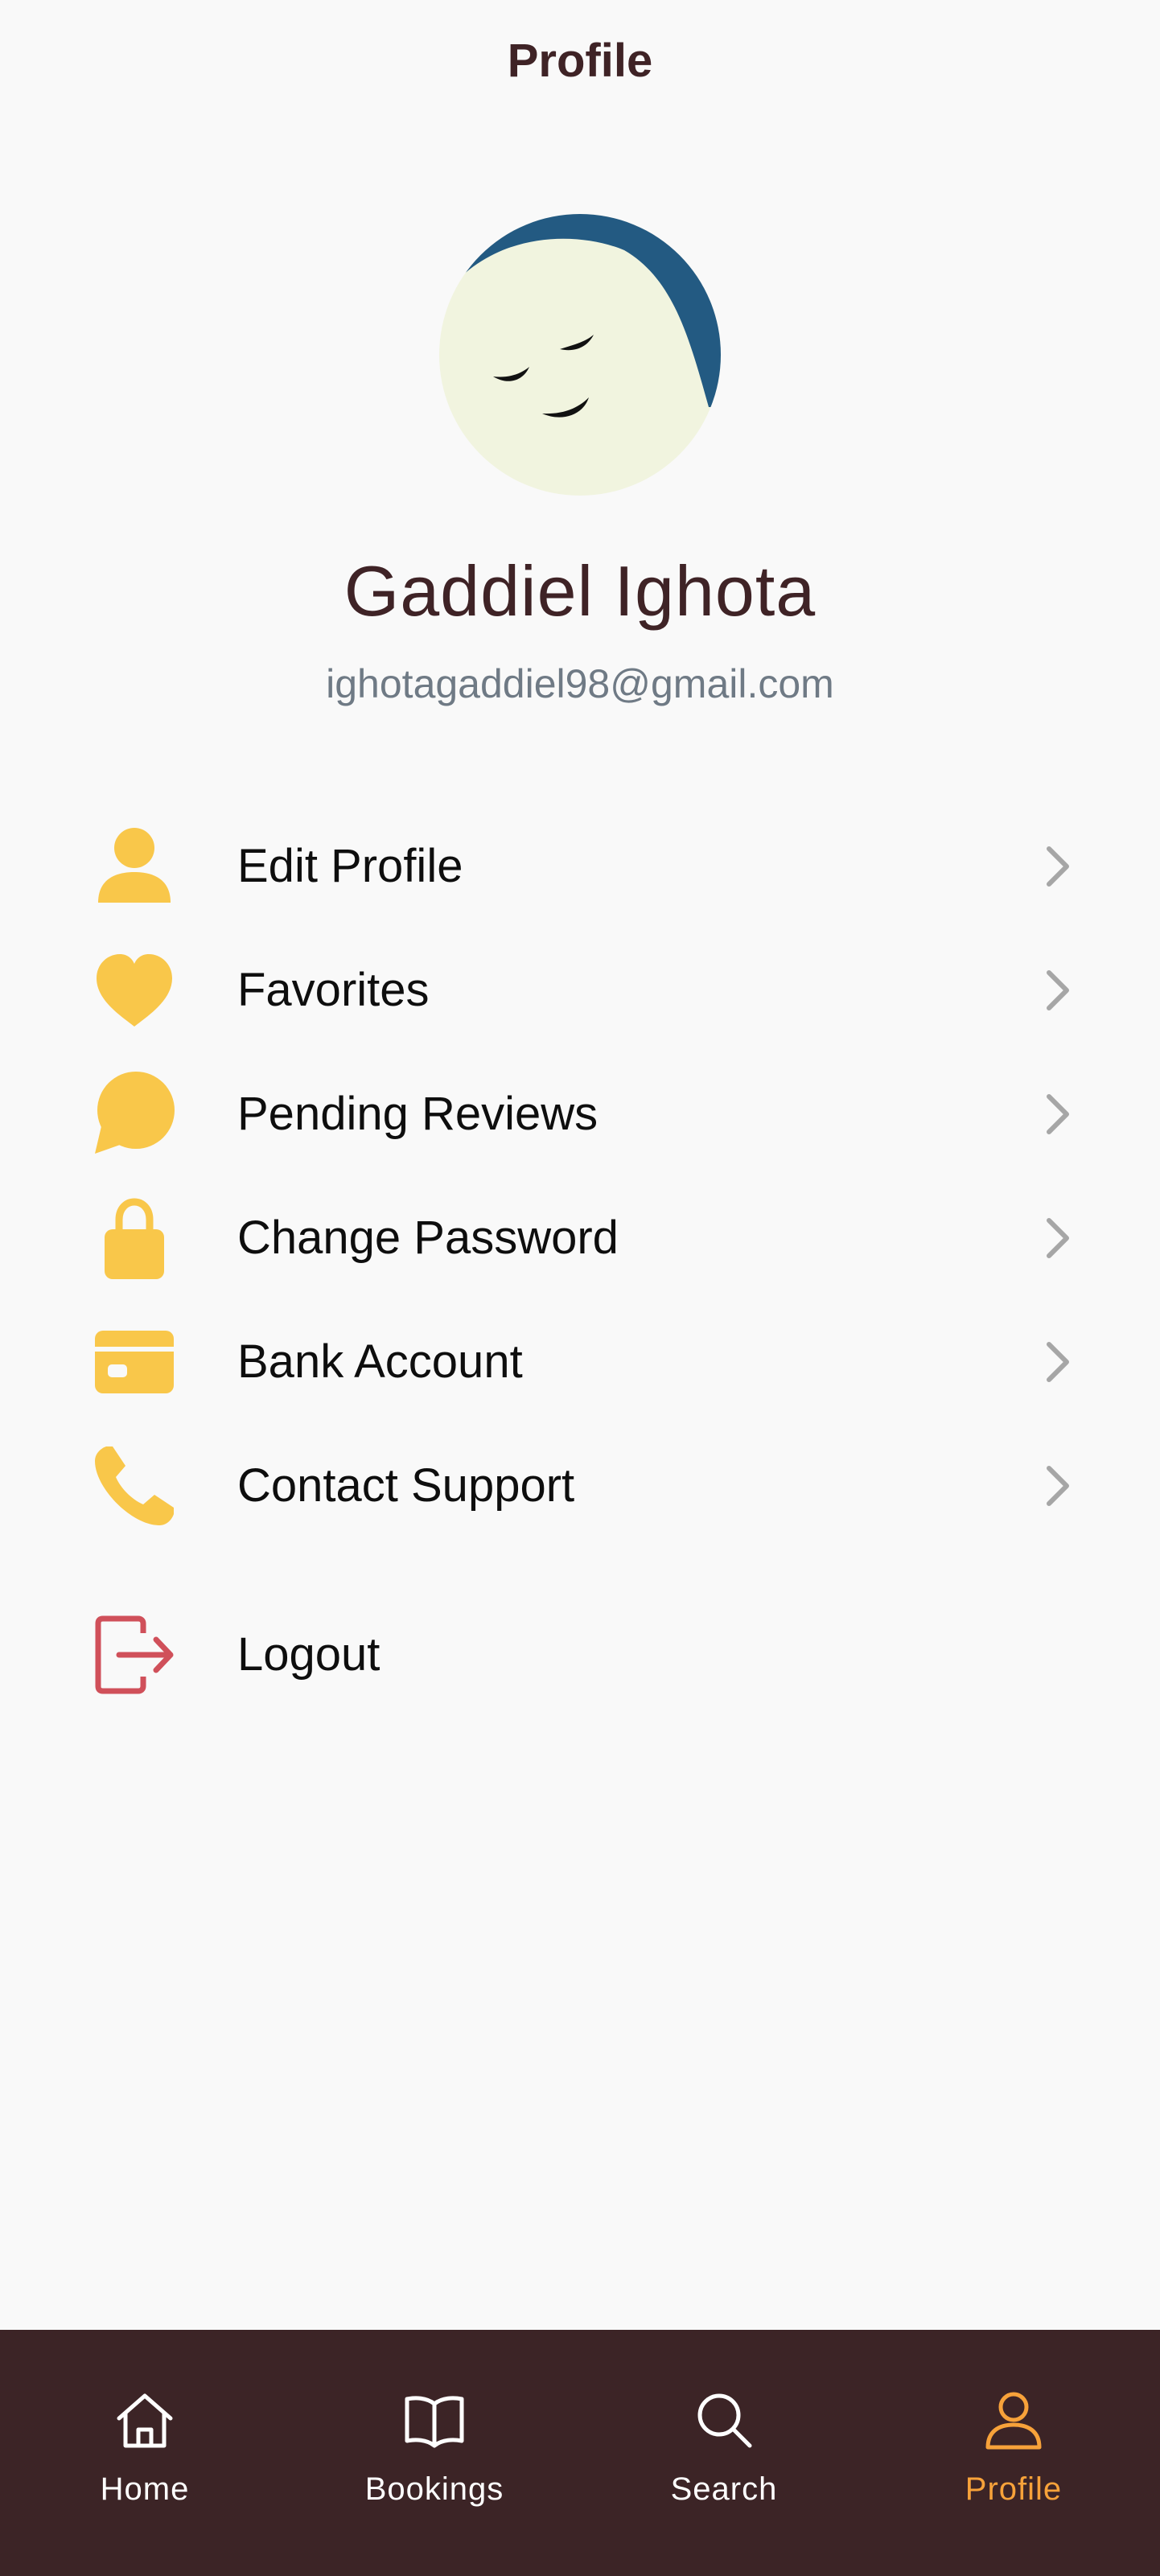  I want to click on person-outline-icon, so click(1013, 2421).